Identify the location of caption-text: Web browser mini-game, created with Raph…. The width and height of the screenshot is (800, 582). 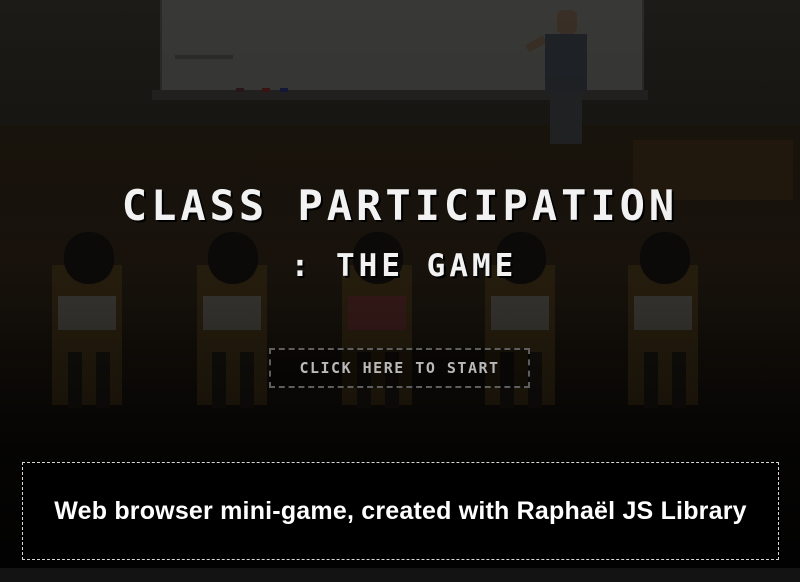
(400, 510).